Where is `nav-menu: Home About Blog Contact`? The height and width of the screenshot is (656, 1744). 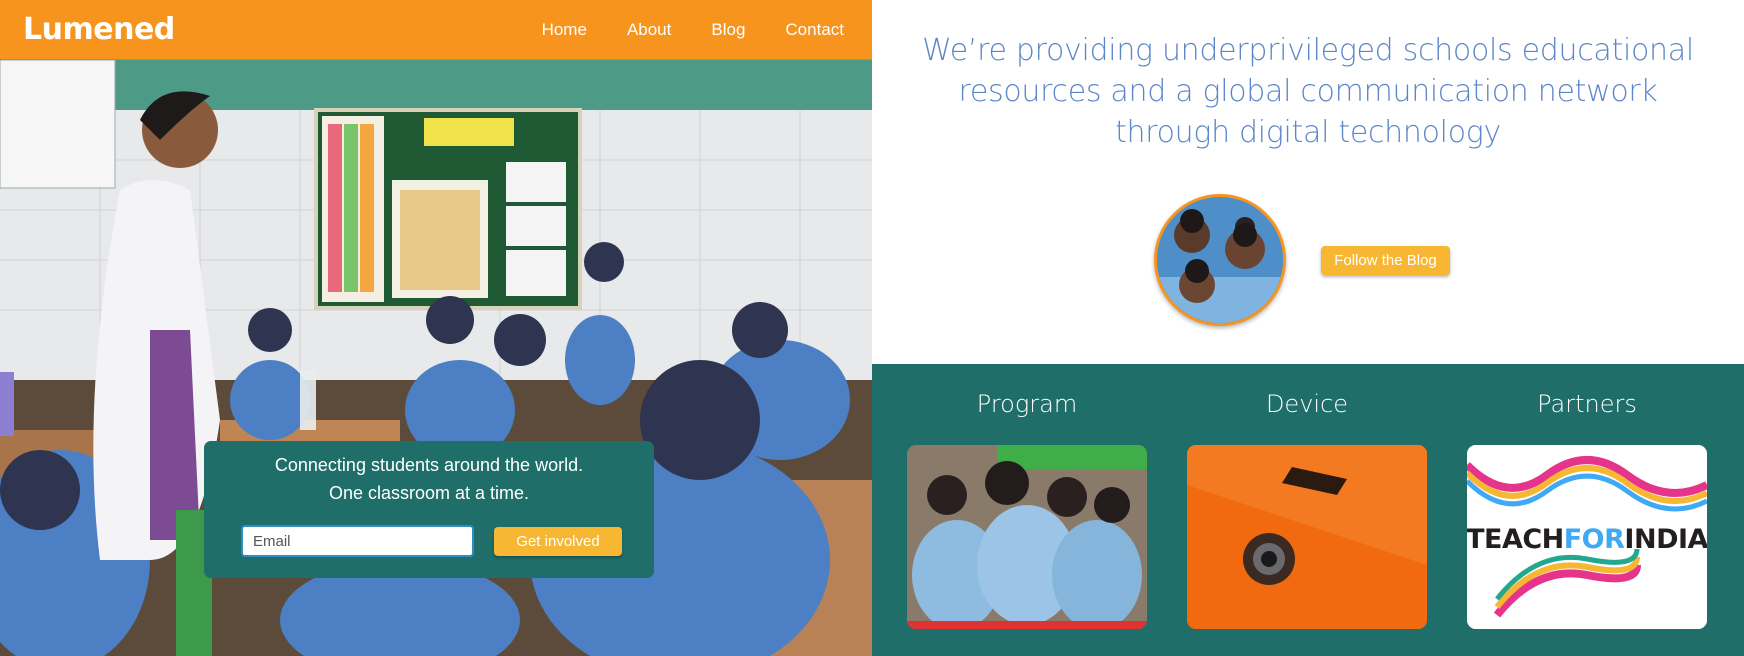 nav-menu: Home About Blog Contact is located at coordinates (693, 30).